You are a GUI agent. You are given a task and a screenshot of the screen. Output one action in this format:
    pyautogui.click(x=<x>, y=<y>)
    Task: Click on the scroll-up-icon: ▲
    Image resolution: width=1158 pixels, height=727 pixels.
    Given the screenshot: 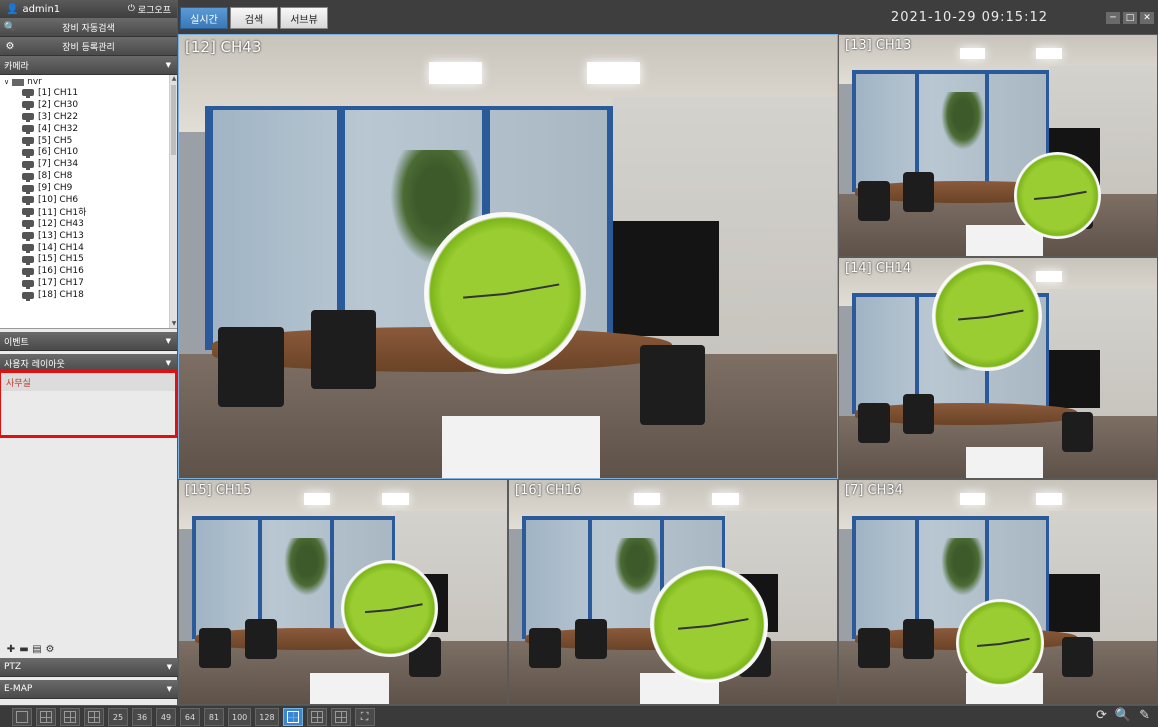 What is the action you would take?
    pyautogui.click(x=173, y=79)
    